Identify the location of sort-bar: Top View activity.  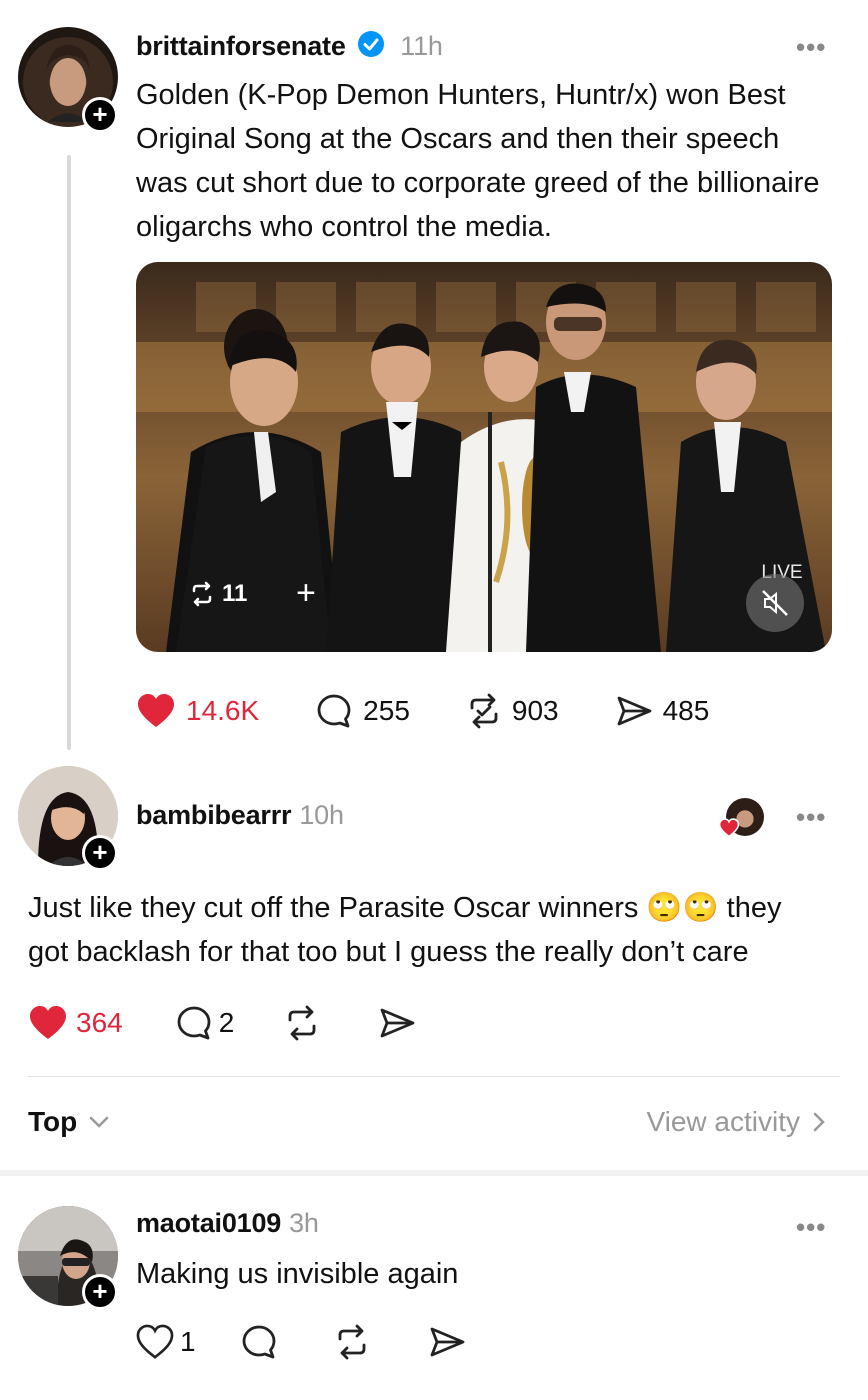
(434, 1126).